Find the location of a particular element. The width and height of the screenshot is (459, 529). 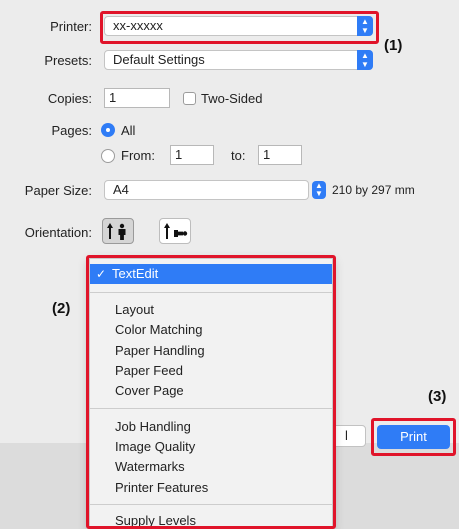

callout-3: (3) is located at coordinates (437, 396).